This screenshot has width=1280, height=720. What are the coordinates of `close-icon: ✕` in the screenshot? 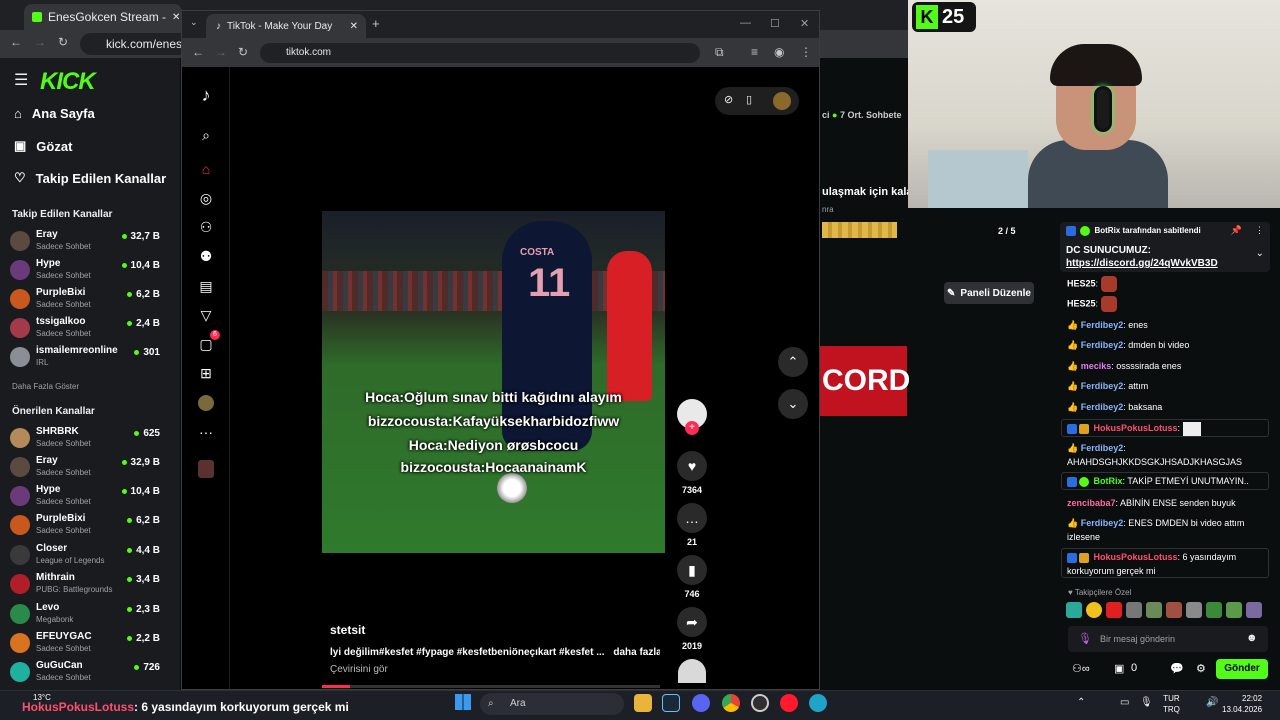 It's located at (176, 17).